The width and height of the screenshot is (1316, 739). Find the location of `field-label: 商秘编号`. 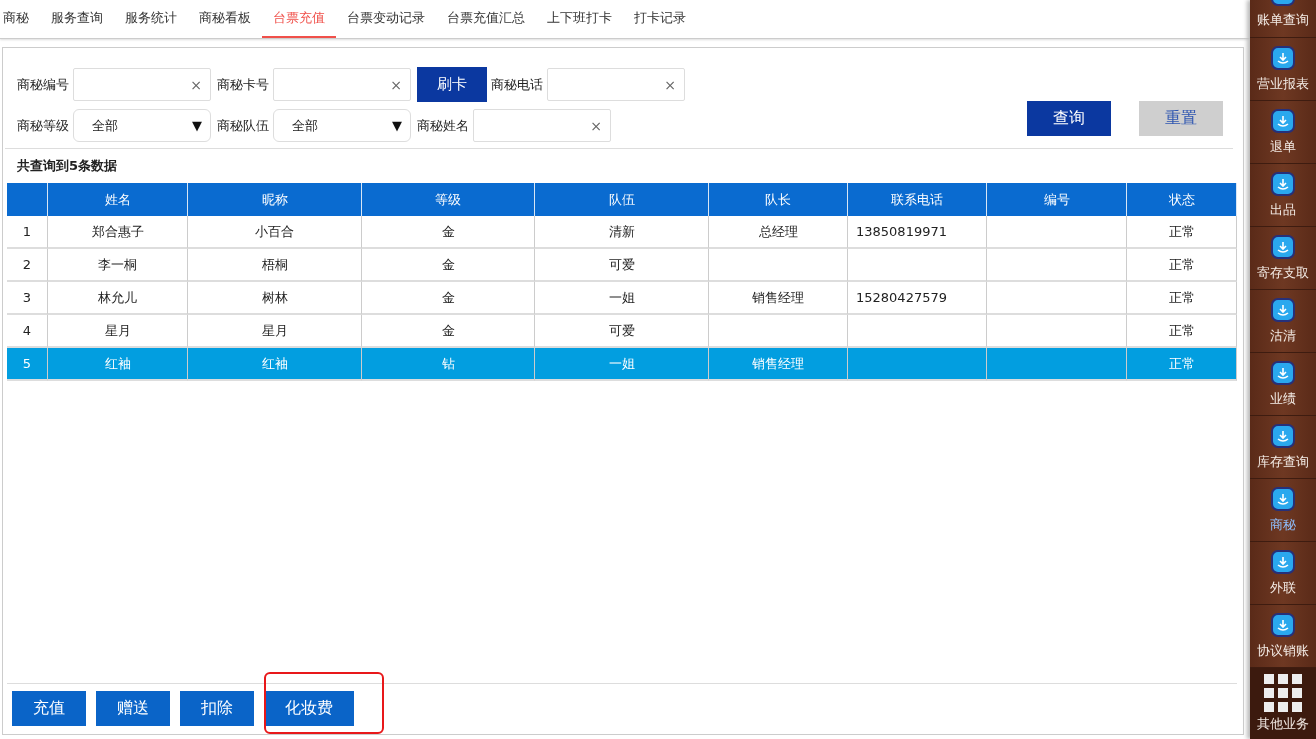

field-label: 商秘编号 is located at coordinates (43, 84).